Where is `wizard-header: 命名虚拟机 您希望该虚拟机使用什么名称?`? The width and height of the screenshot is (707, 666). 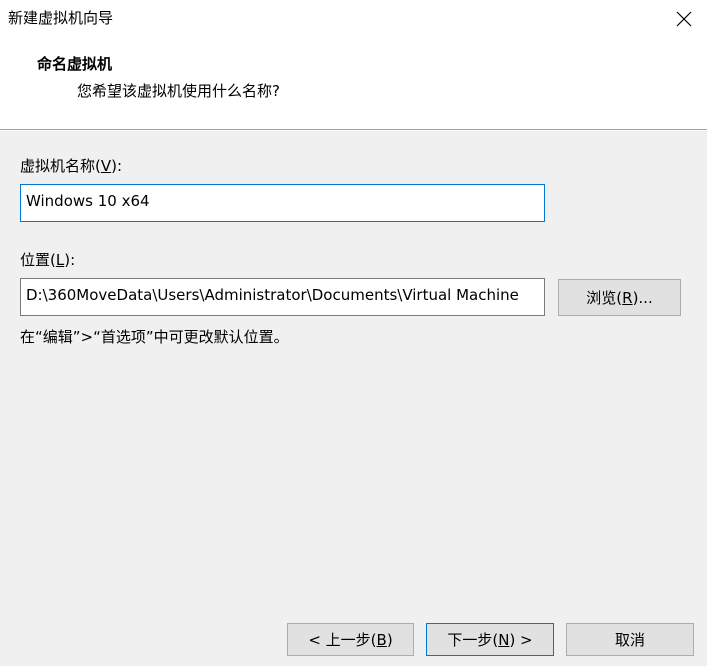 wizard-header: 命名虚拟机 您希望该虚拟机使用什么名称? is located at coordinates (353, 84).